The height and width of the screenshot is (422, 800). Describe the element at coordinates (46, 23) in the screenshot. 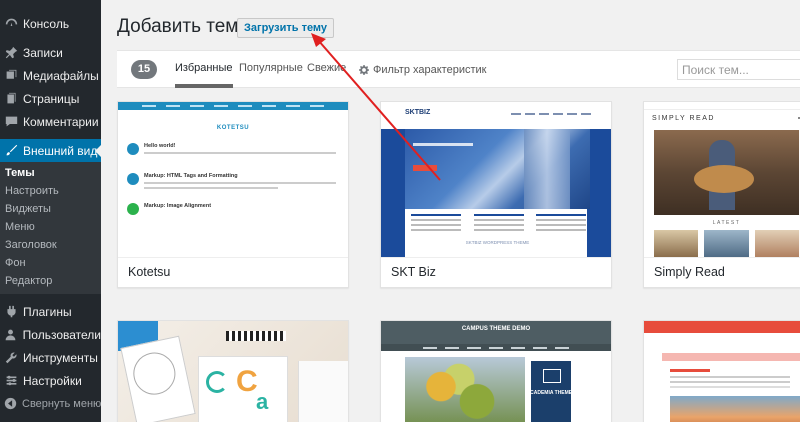

I see `sidebar-item-label: Консоль` at that location.